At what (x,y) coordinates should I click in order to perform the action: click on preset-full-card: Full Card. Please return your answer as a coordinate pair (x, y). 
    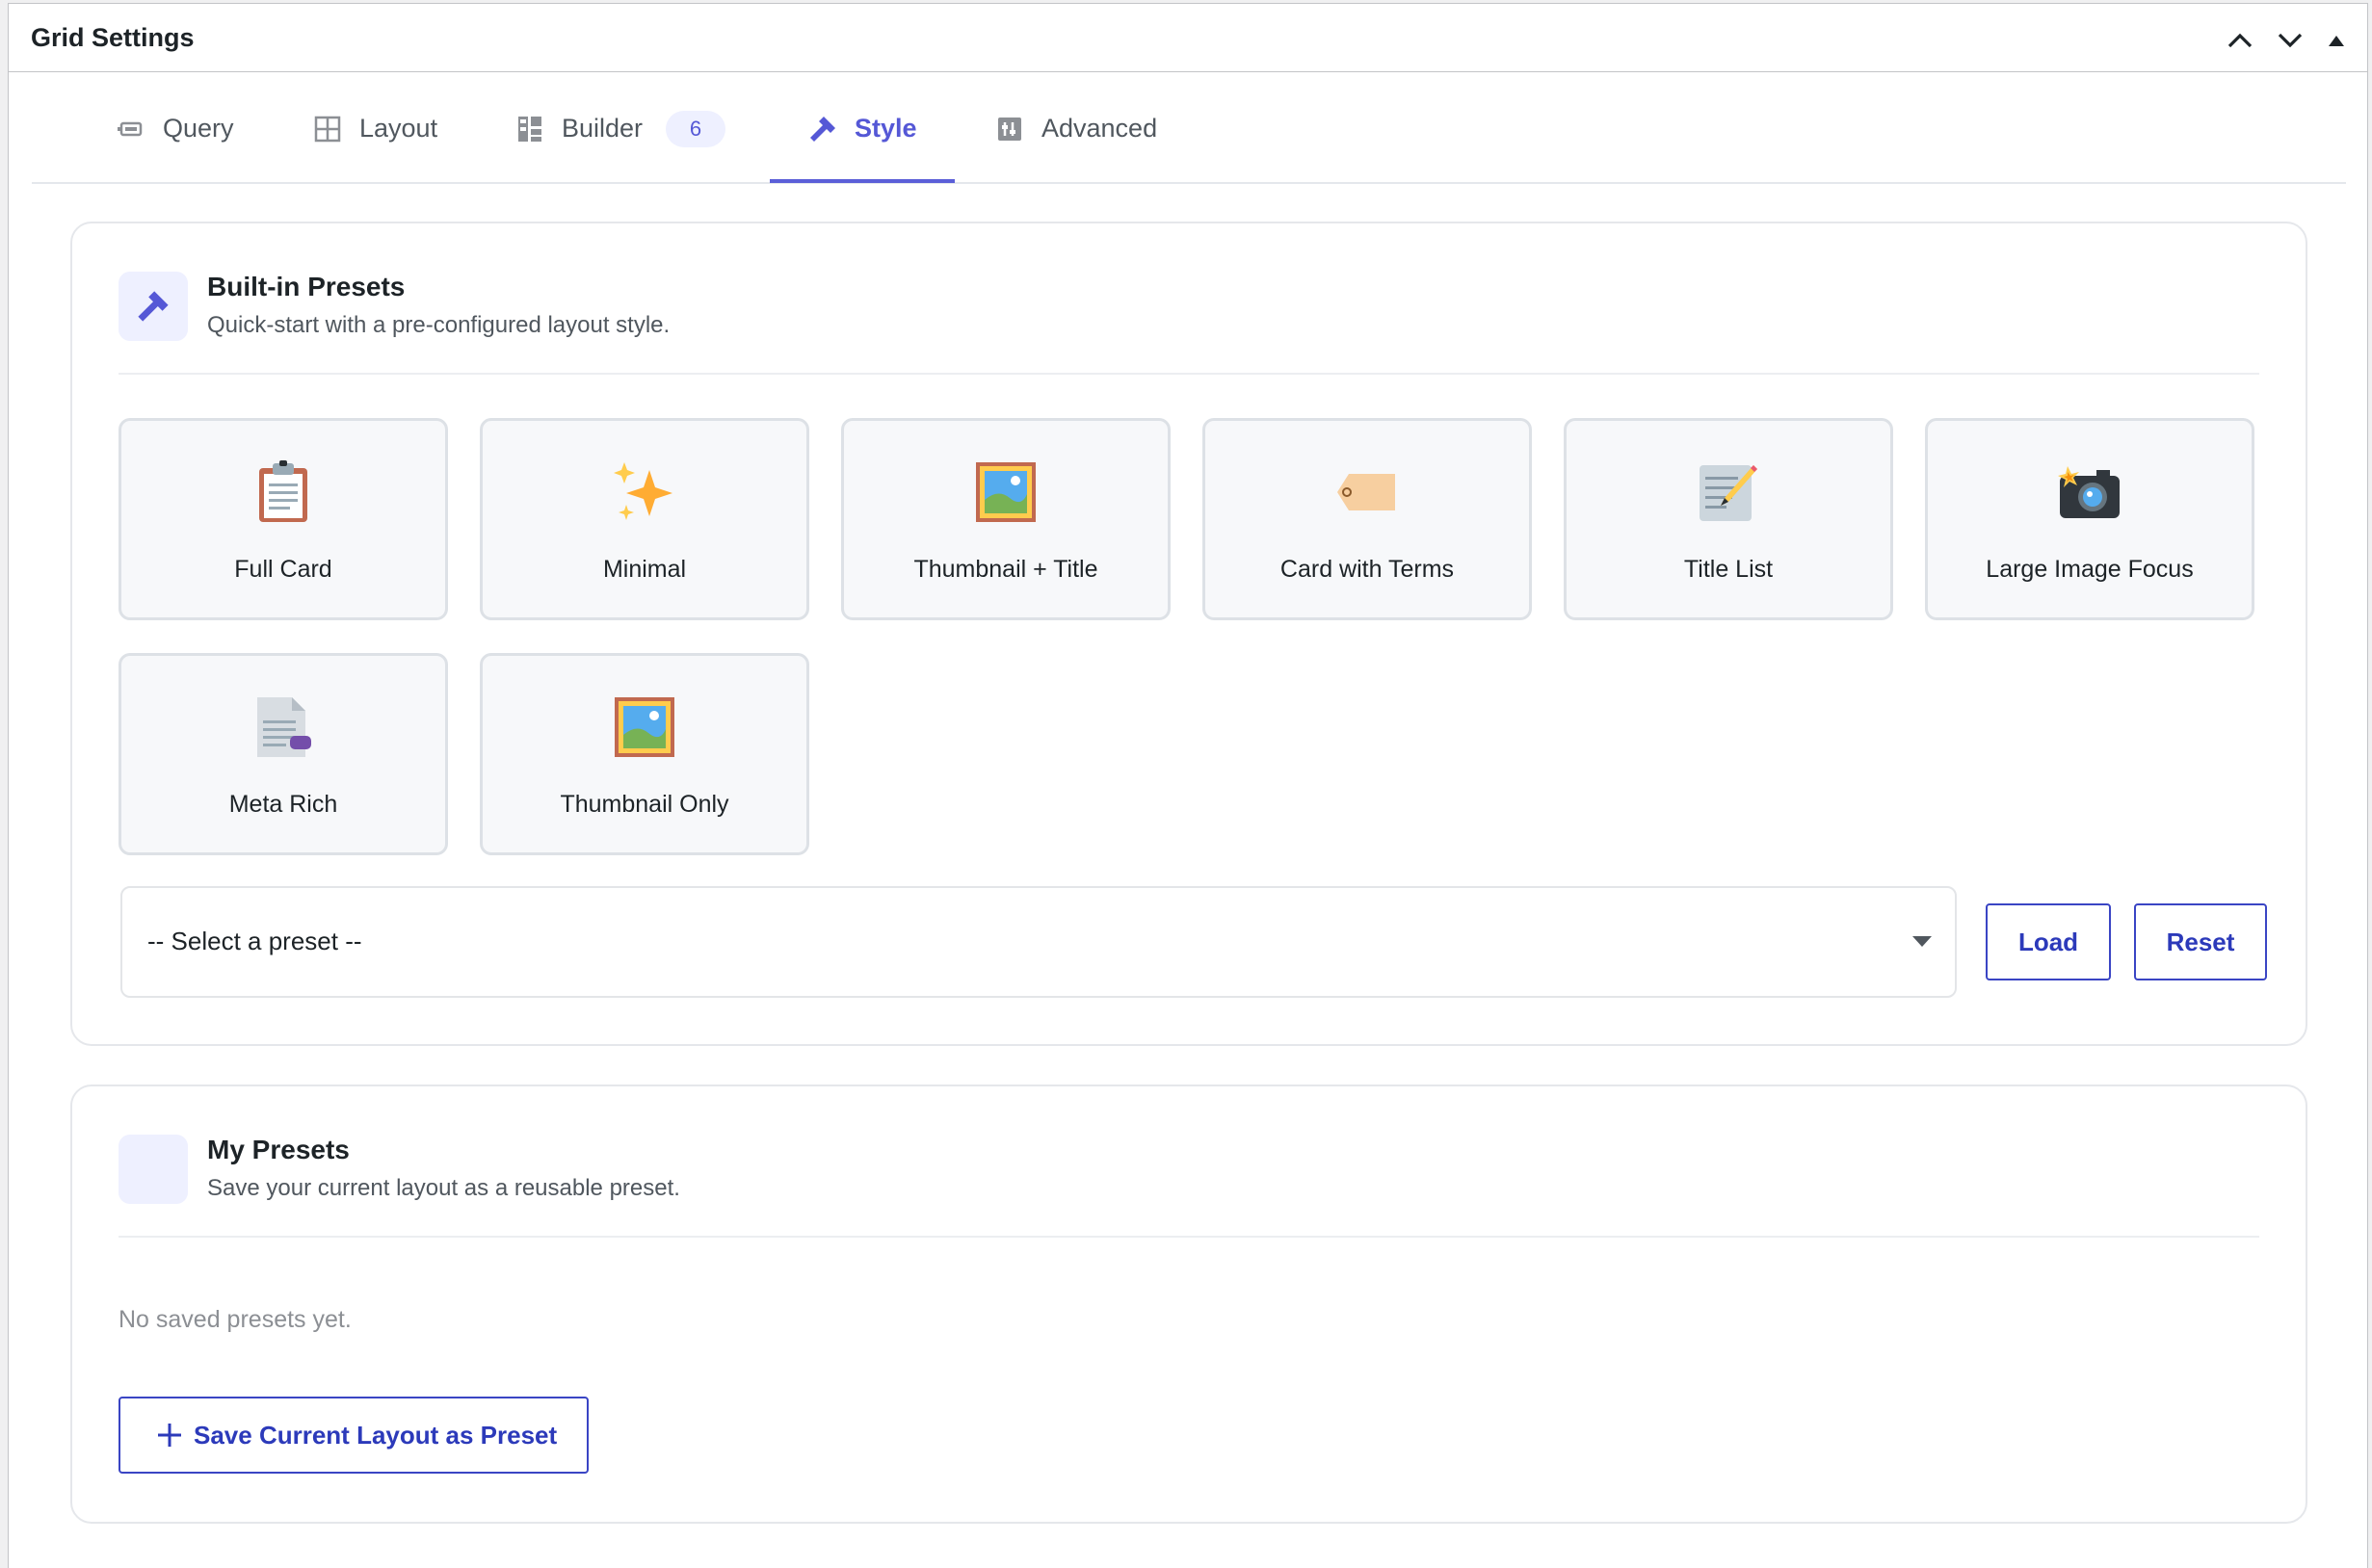
    Looking at the image, I should click on (283, 519).